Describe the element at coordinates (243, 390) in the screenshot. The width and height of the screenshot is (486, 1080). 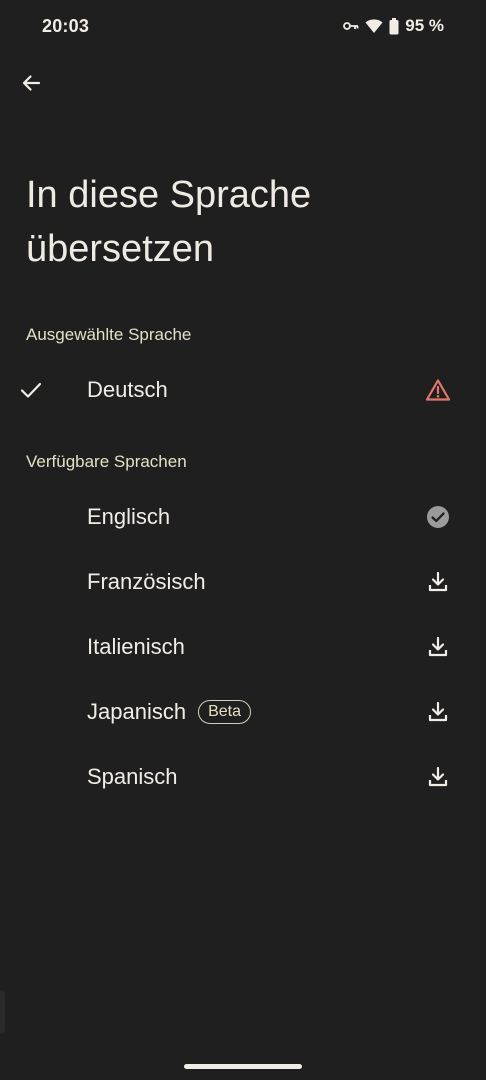
I see `language-item-deutsch: Deutsch` at that location.